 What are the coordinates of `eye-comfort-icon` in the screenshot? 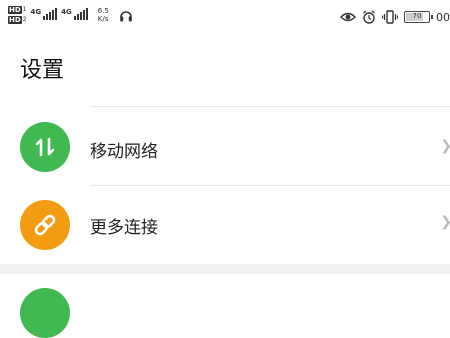 It's located at (348, 17).